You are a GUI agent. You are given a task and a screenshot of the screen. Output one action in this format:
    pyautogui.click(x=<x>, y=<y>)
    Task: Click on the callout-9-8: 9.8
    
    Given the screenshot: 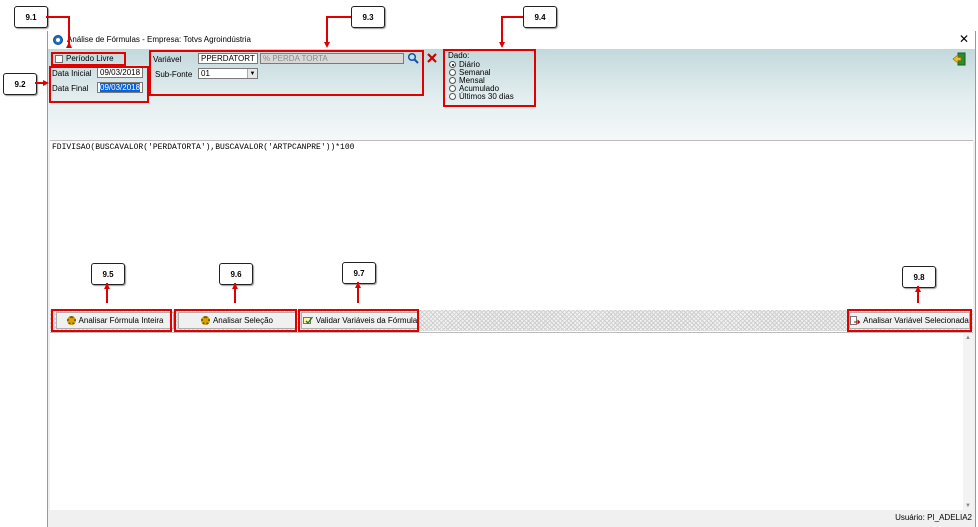 What is the action you would take?
    pyautogui.click(x=919, y=277)
    